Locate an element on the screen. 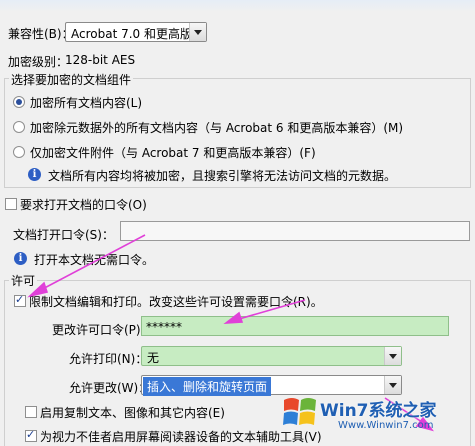 This screenshot has width=475, height=446. watermark-brand: Win7系统之家 is located at coordinates (378, 411).